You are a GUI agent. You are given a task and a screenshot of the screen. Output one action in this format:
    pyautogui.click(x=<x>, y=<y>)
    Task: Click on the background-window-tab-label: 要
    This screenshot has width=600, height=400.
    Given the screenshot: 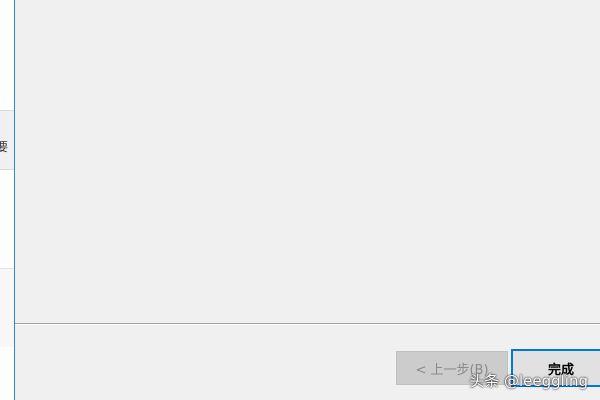 What is the action you would take?
    pyautogui.click(x=4, y=147)
    